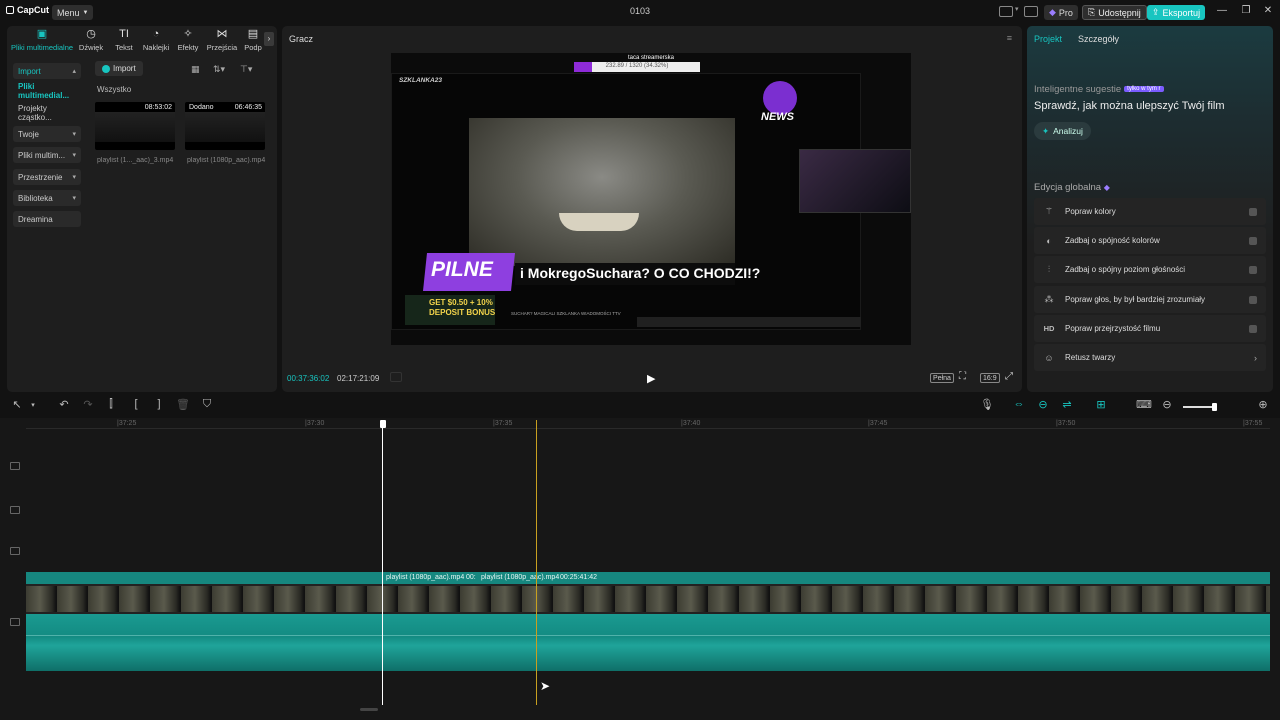  What do you see at coordinates (1101, 404) in the screenshot?
I see `preview-axis-icon: ⊞` at bounding box center [1101, 404].